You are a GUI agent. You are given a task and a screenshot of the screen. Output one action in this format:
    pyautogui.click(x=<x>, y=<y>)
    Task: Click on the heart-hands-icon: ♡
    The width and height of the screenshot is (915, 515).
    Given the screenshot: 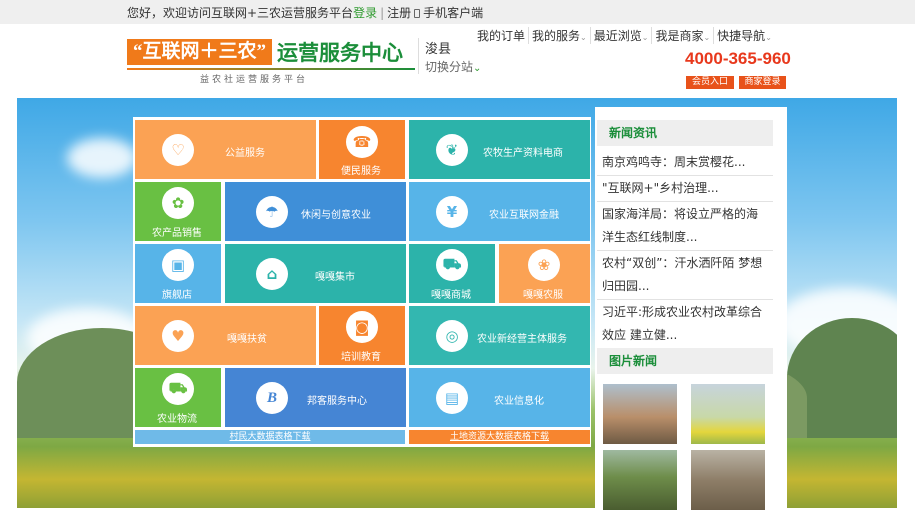 What is the action you would take?
    pyautogui.click(x=178, y=150)
    